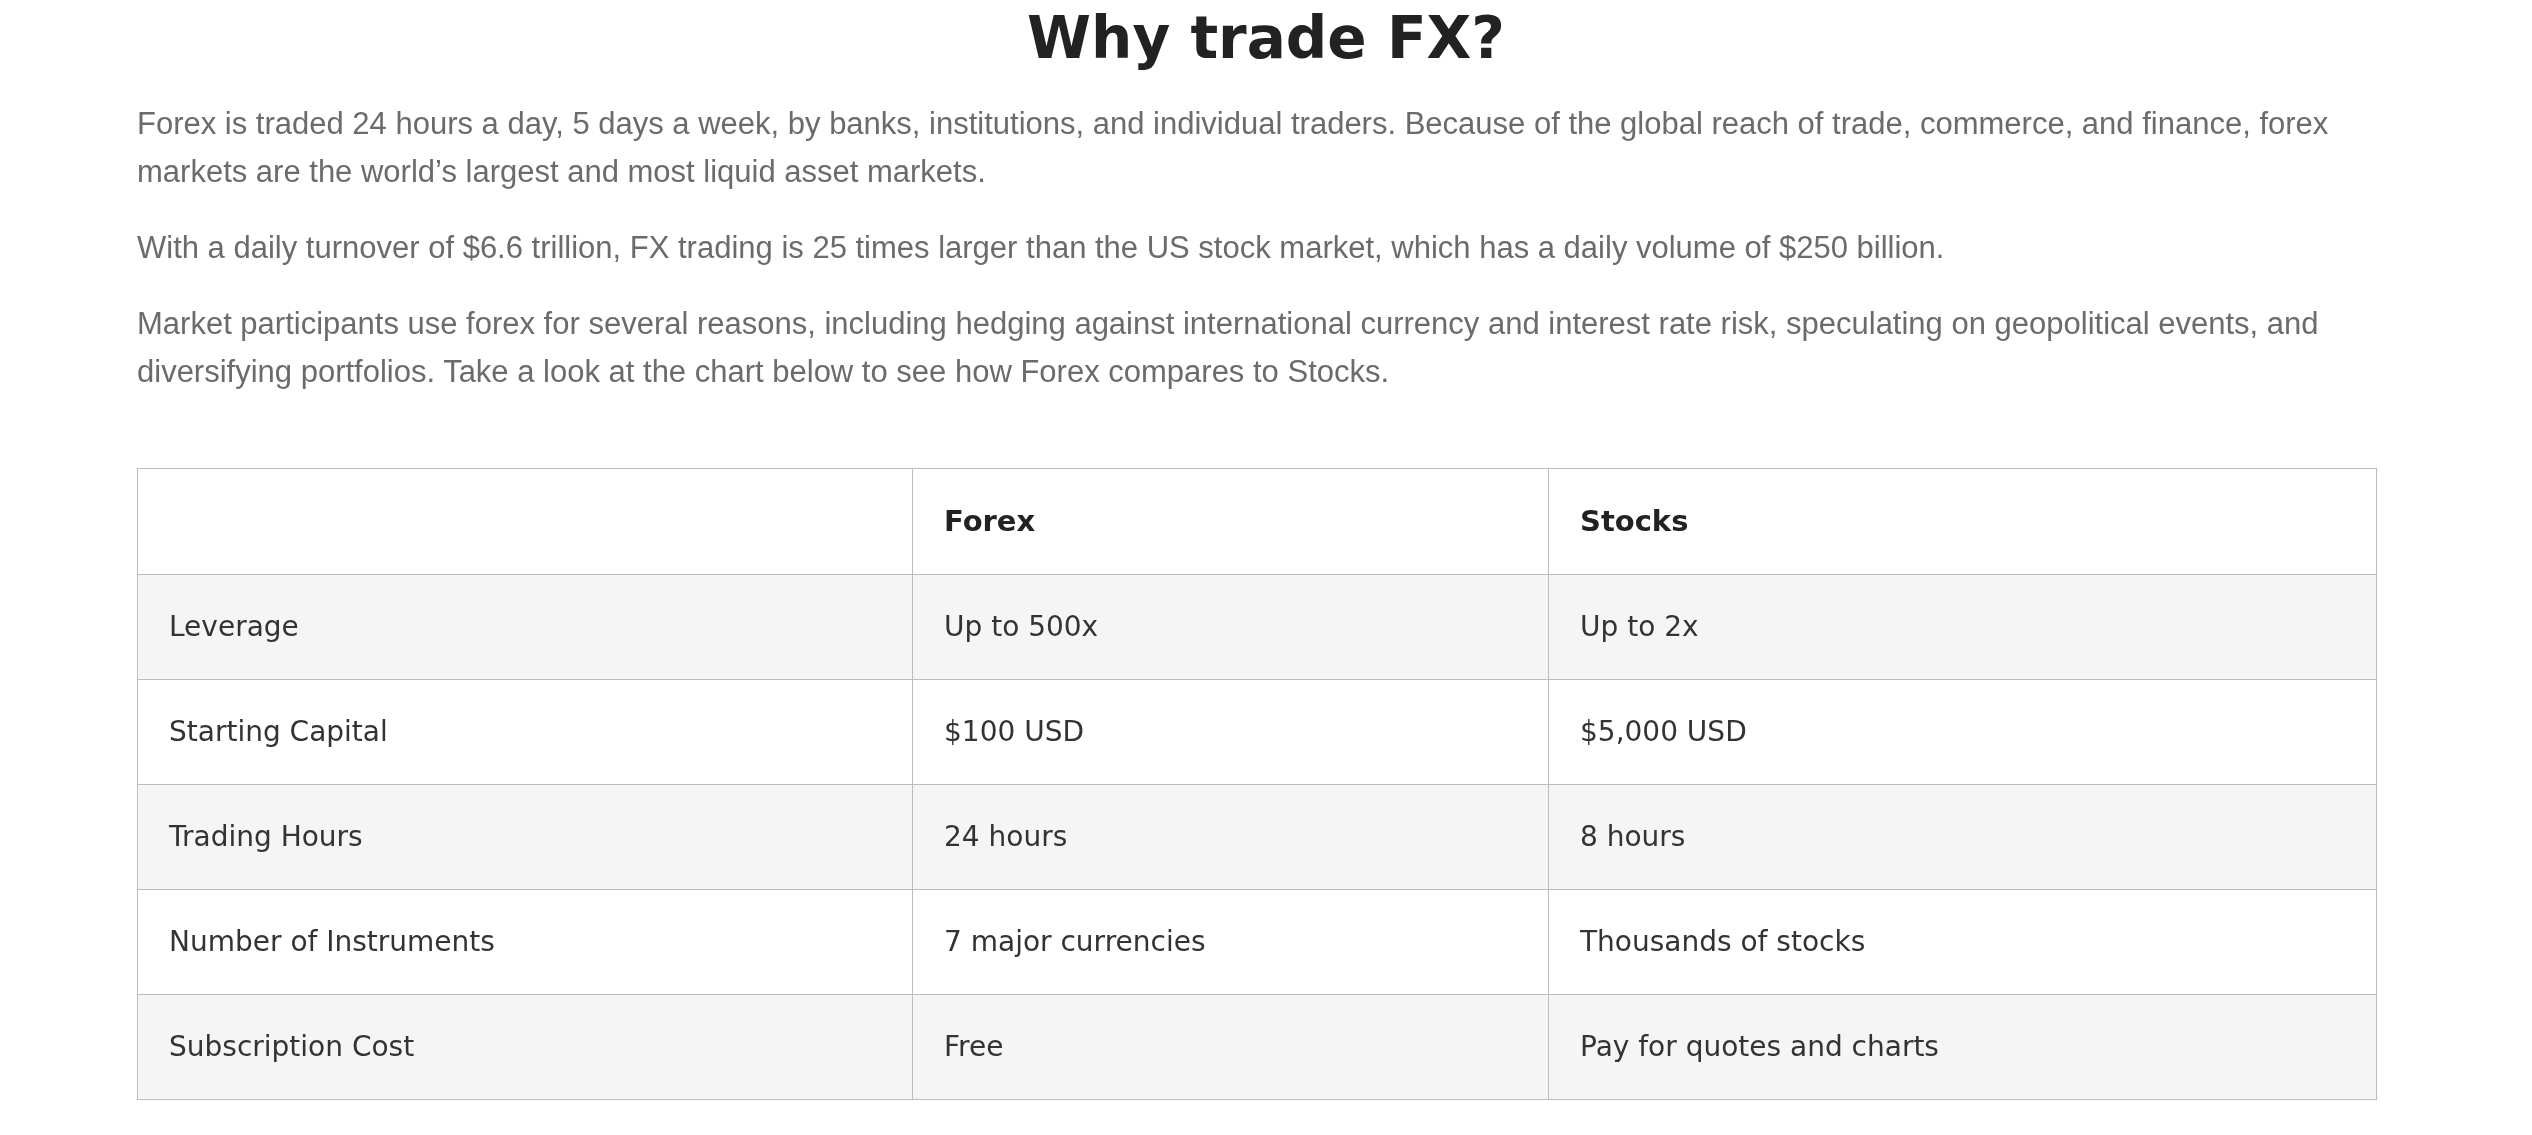 The height and width of the screenshot is (1135, 2532). I want to click on table-cell-text: Starting Capital, so click(278, 732).